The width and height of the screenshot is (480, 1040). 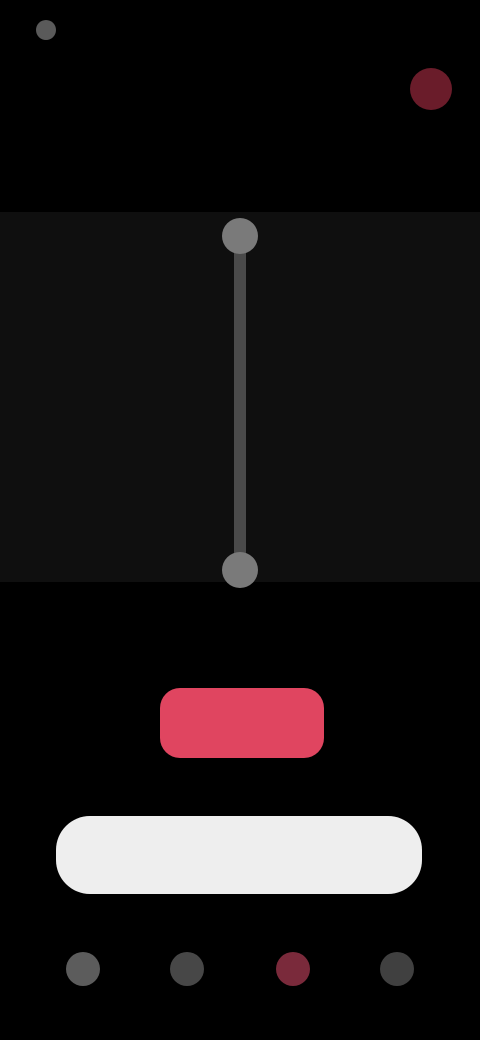 I want to click on page-subtitle, so click(x=103, y=158).